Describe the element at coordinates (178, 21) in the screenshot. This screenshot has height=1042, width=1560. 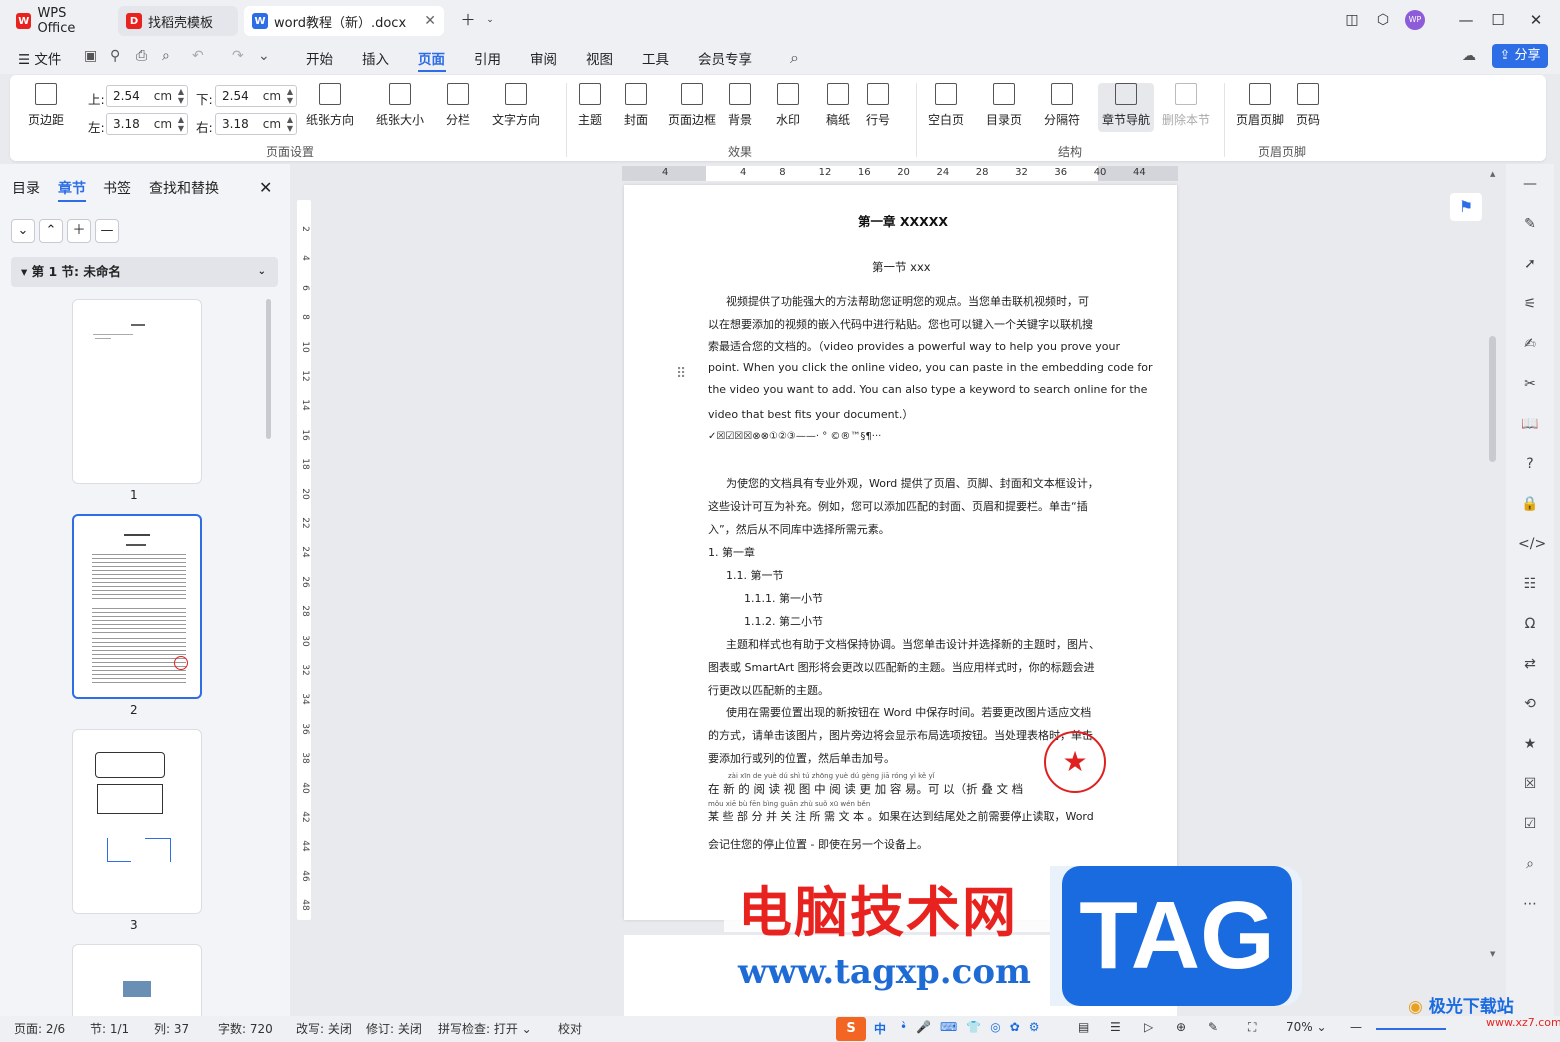
I see `tab-docer: D 找稻壳模板` at that location.